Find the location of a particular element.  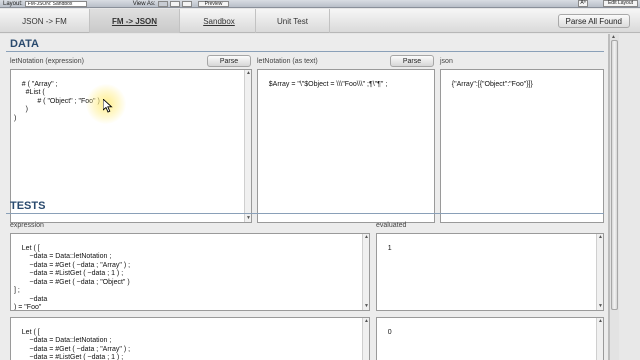

tab-sandbox: Sandbox is located at coordinates (219, 21).